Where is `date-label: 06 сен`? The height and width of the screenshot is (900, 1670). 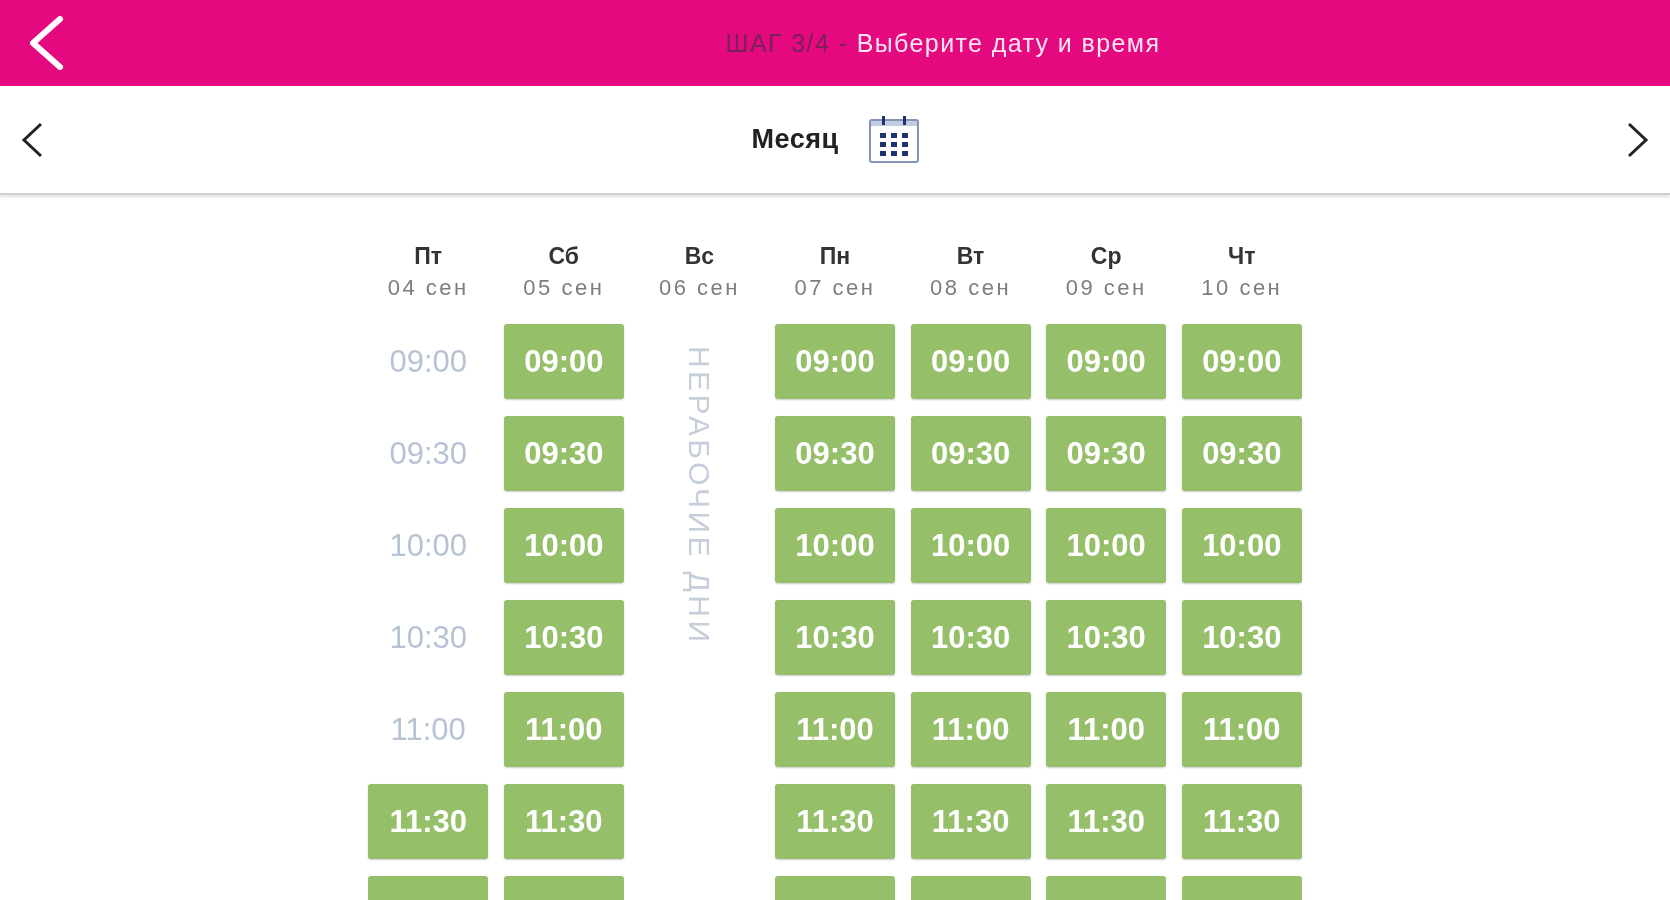 date-label: 06 сен is located at coordinates (699, 288).